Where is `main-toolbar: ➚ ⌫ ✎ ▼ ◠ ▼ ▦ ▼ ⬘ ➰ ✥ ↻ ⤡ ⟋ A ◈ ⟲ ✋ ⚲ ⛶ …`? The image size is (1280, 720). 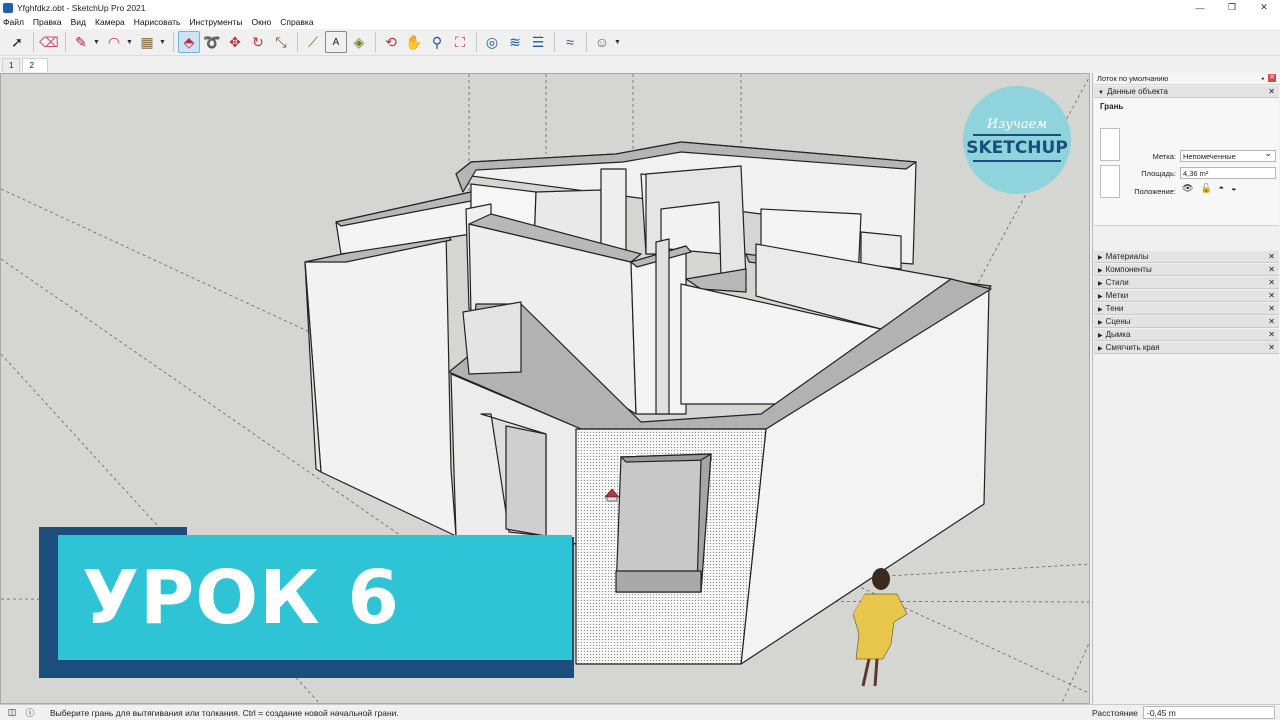 main-toolbar: ➚ ⌫ ✎ ▼ ◠ ▼ ▦ ▼ ⬘ ➰ ✥ ↻ ⤡ ⟋ A ◈ ⟲ ✋ ⚲ ⛶ … is located at coordinates (640, 42).